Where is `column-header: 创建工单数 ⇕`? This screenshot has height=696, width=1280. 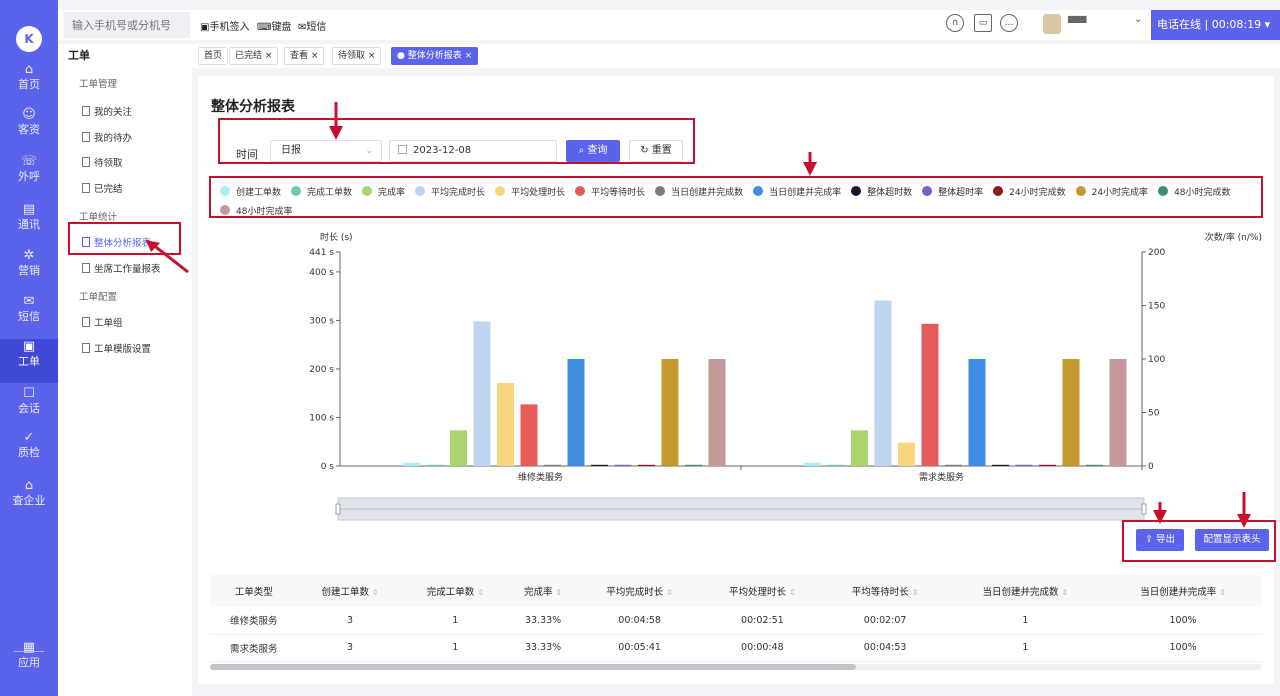 column-header: 创建工单数 ⇕ is located at coordinates (350, 591).